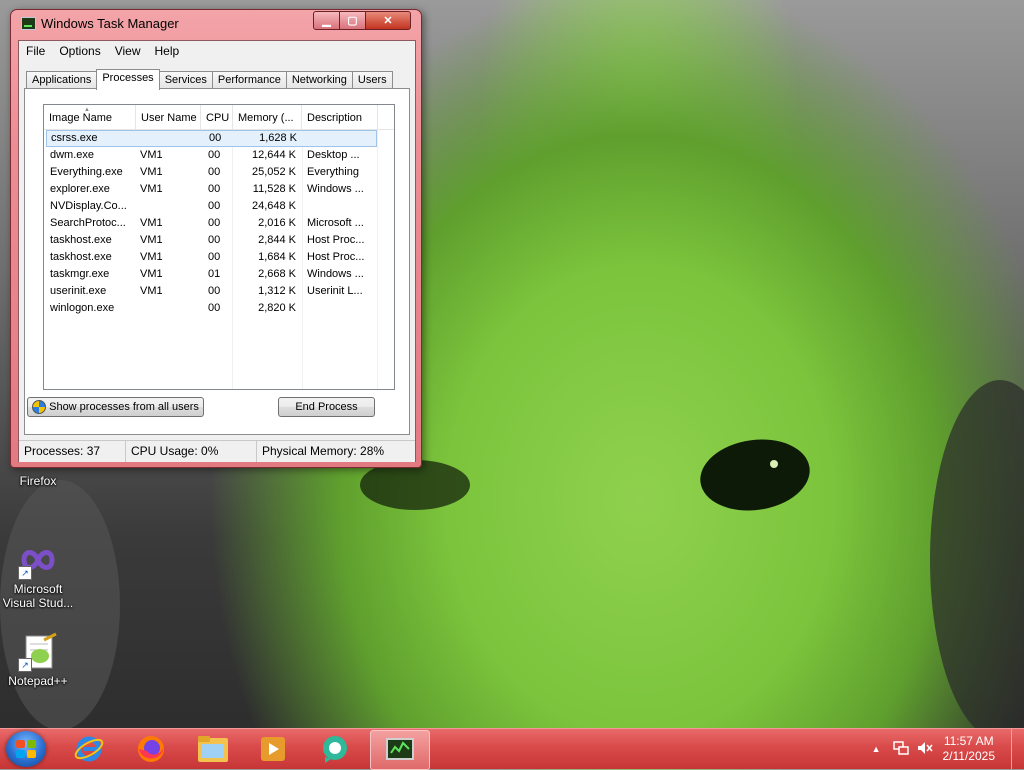  What do you see at coordinates (326, 407) in the screenshot?
I see `end-process-button: End Process` at bounding box center [326, 407].